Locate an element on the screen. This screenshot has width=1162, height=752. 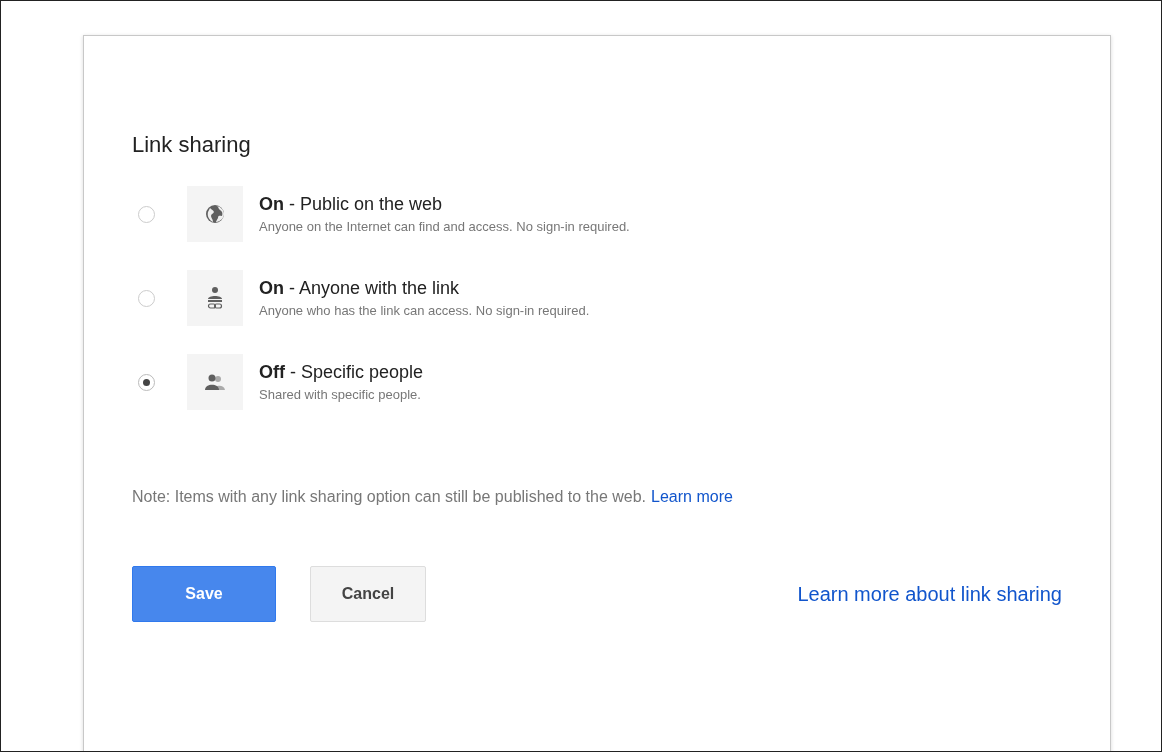
option-description: Anyone who has the link can access. No sign-in required. is located at coordinates (424, 310).